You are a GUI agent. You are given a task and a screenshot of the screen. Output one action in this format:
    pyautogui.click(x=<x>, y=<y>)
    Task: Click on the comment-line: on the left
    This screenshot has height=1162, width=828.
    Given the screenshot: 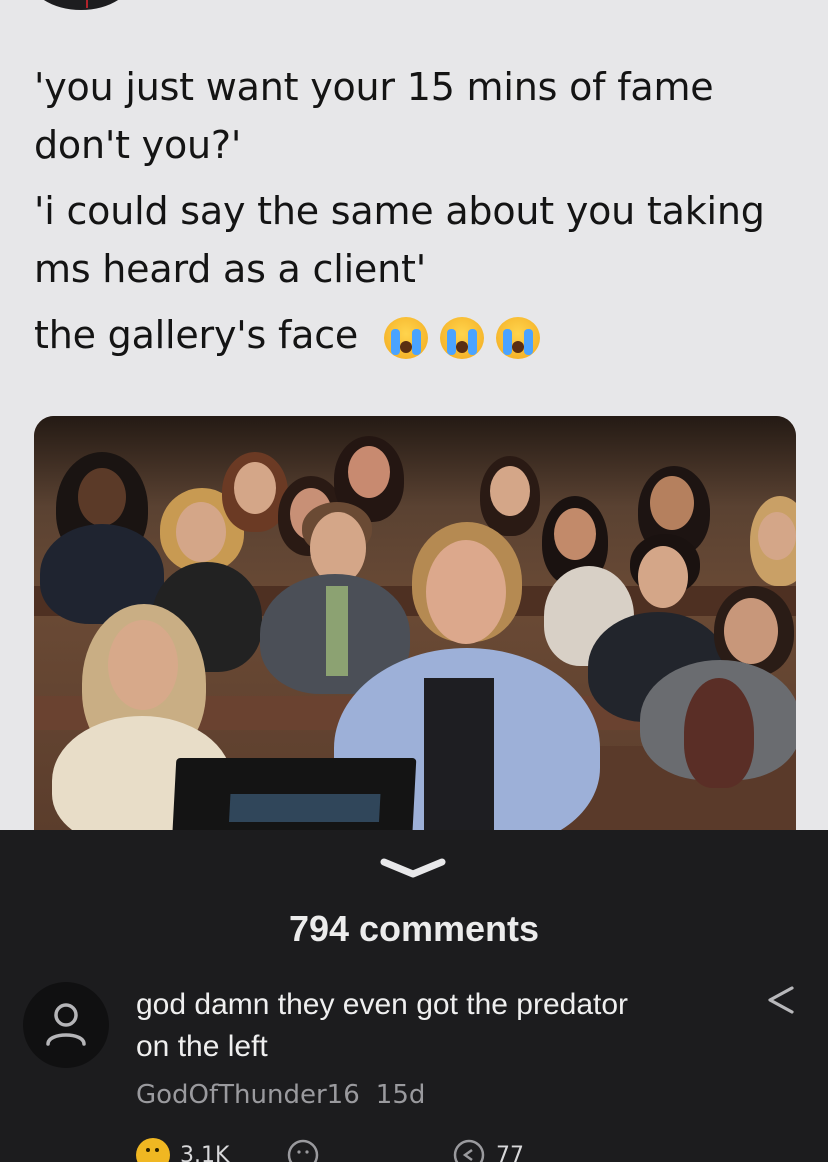 What is the action you would take?
    pyautogui.click(x=202, y=1046)
    